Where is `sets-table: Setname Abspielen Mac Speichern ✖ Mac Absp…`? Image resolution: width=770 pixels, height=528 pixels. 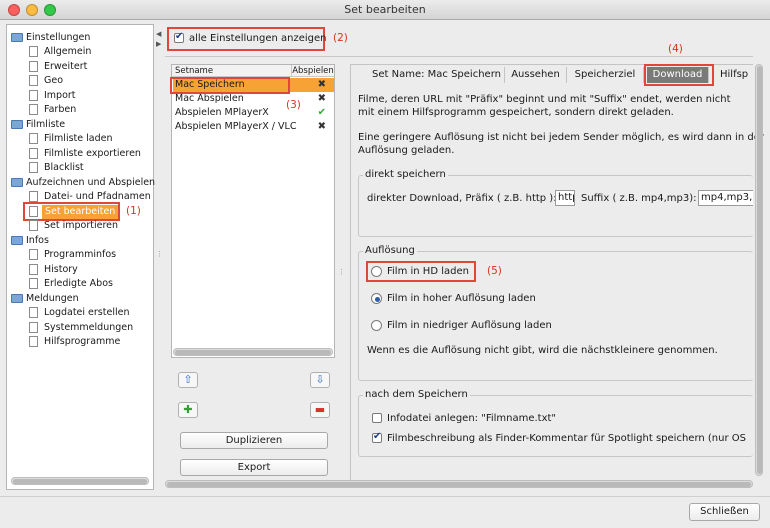 sets-table: Setname Abspielen Mac Speichern ✖ Mac Absp… is located at coordinates (253, 211).